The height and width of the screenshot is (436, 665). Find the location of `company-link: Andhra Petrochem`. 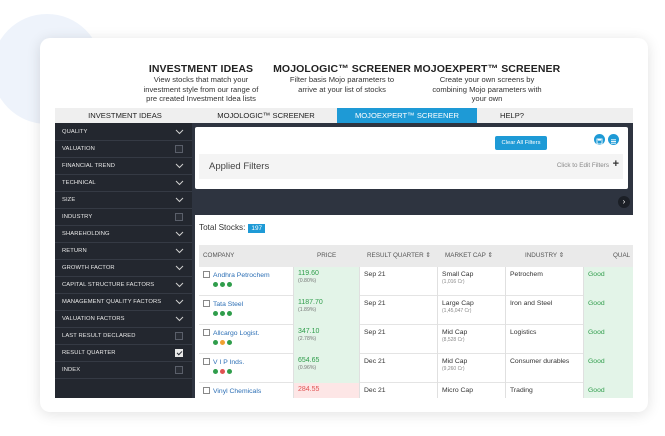

company-link: Andhra Petrochem is located at coordinates (241, 275).